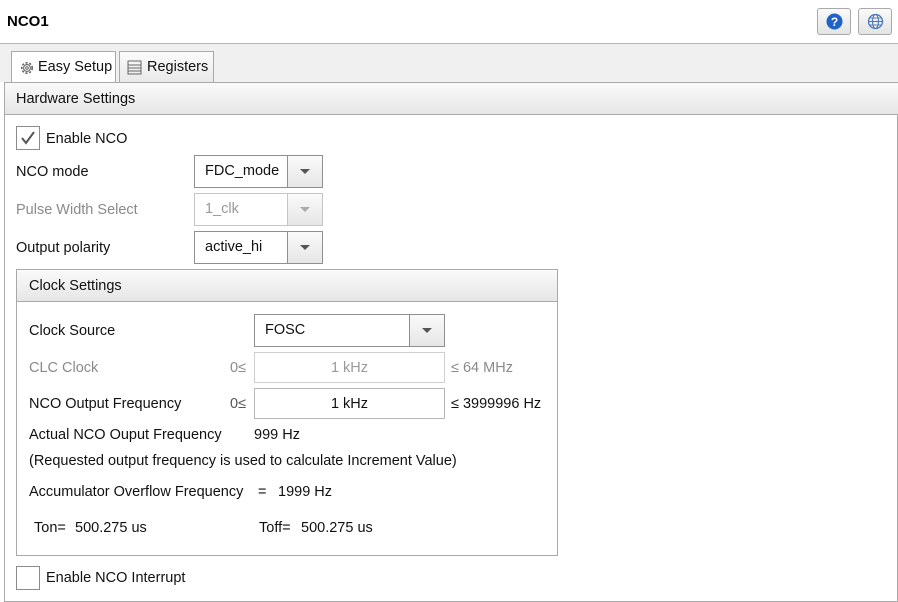 This screenshot has width=898, height=602. What do you see at coordinates (482, 368) in the screenshot?
I see `clc-clock-max: ≤ 64 MHz` at bounding box center [482, 368].